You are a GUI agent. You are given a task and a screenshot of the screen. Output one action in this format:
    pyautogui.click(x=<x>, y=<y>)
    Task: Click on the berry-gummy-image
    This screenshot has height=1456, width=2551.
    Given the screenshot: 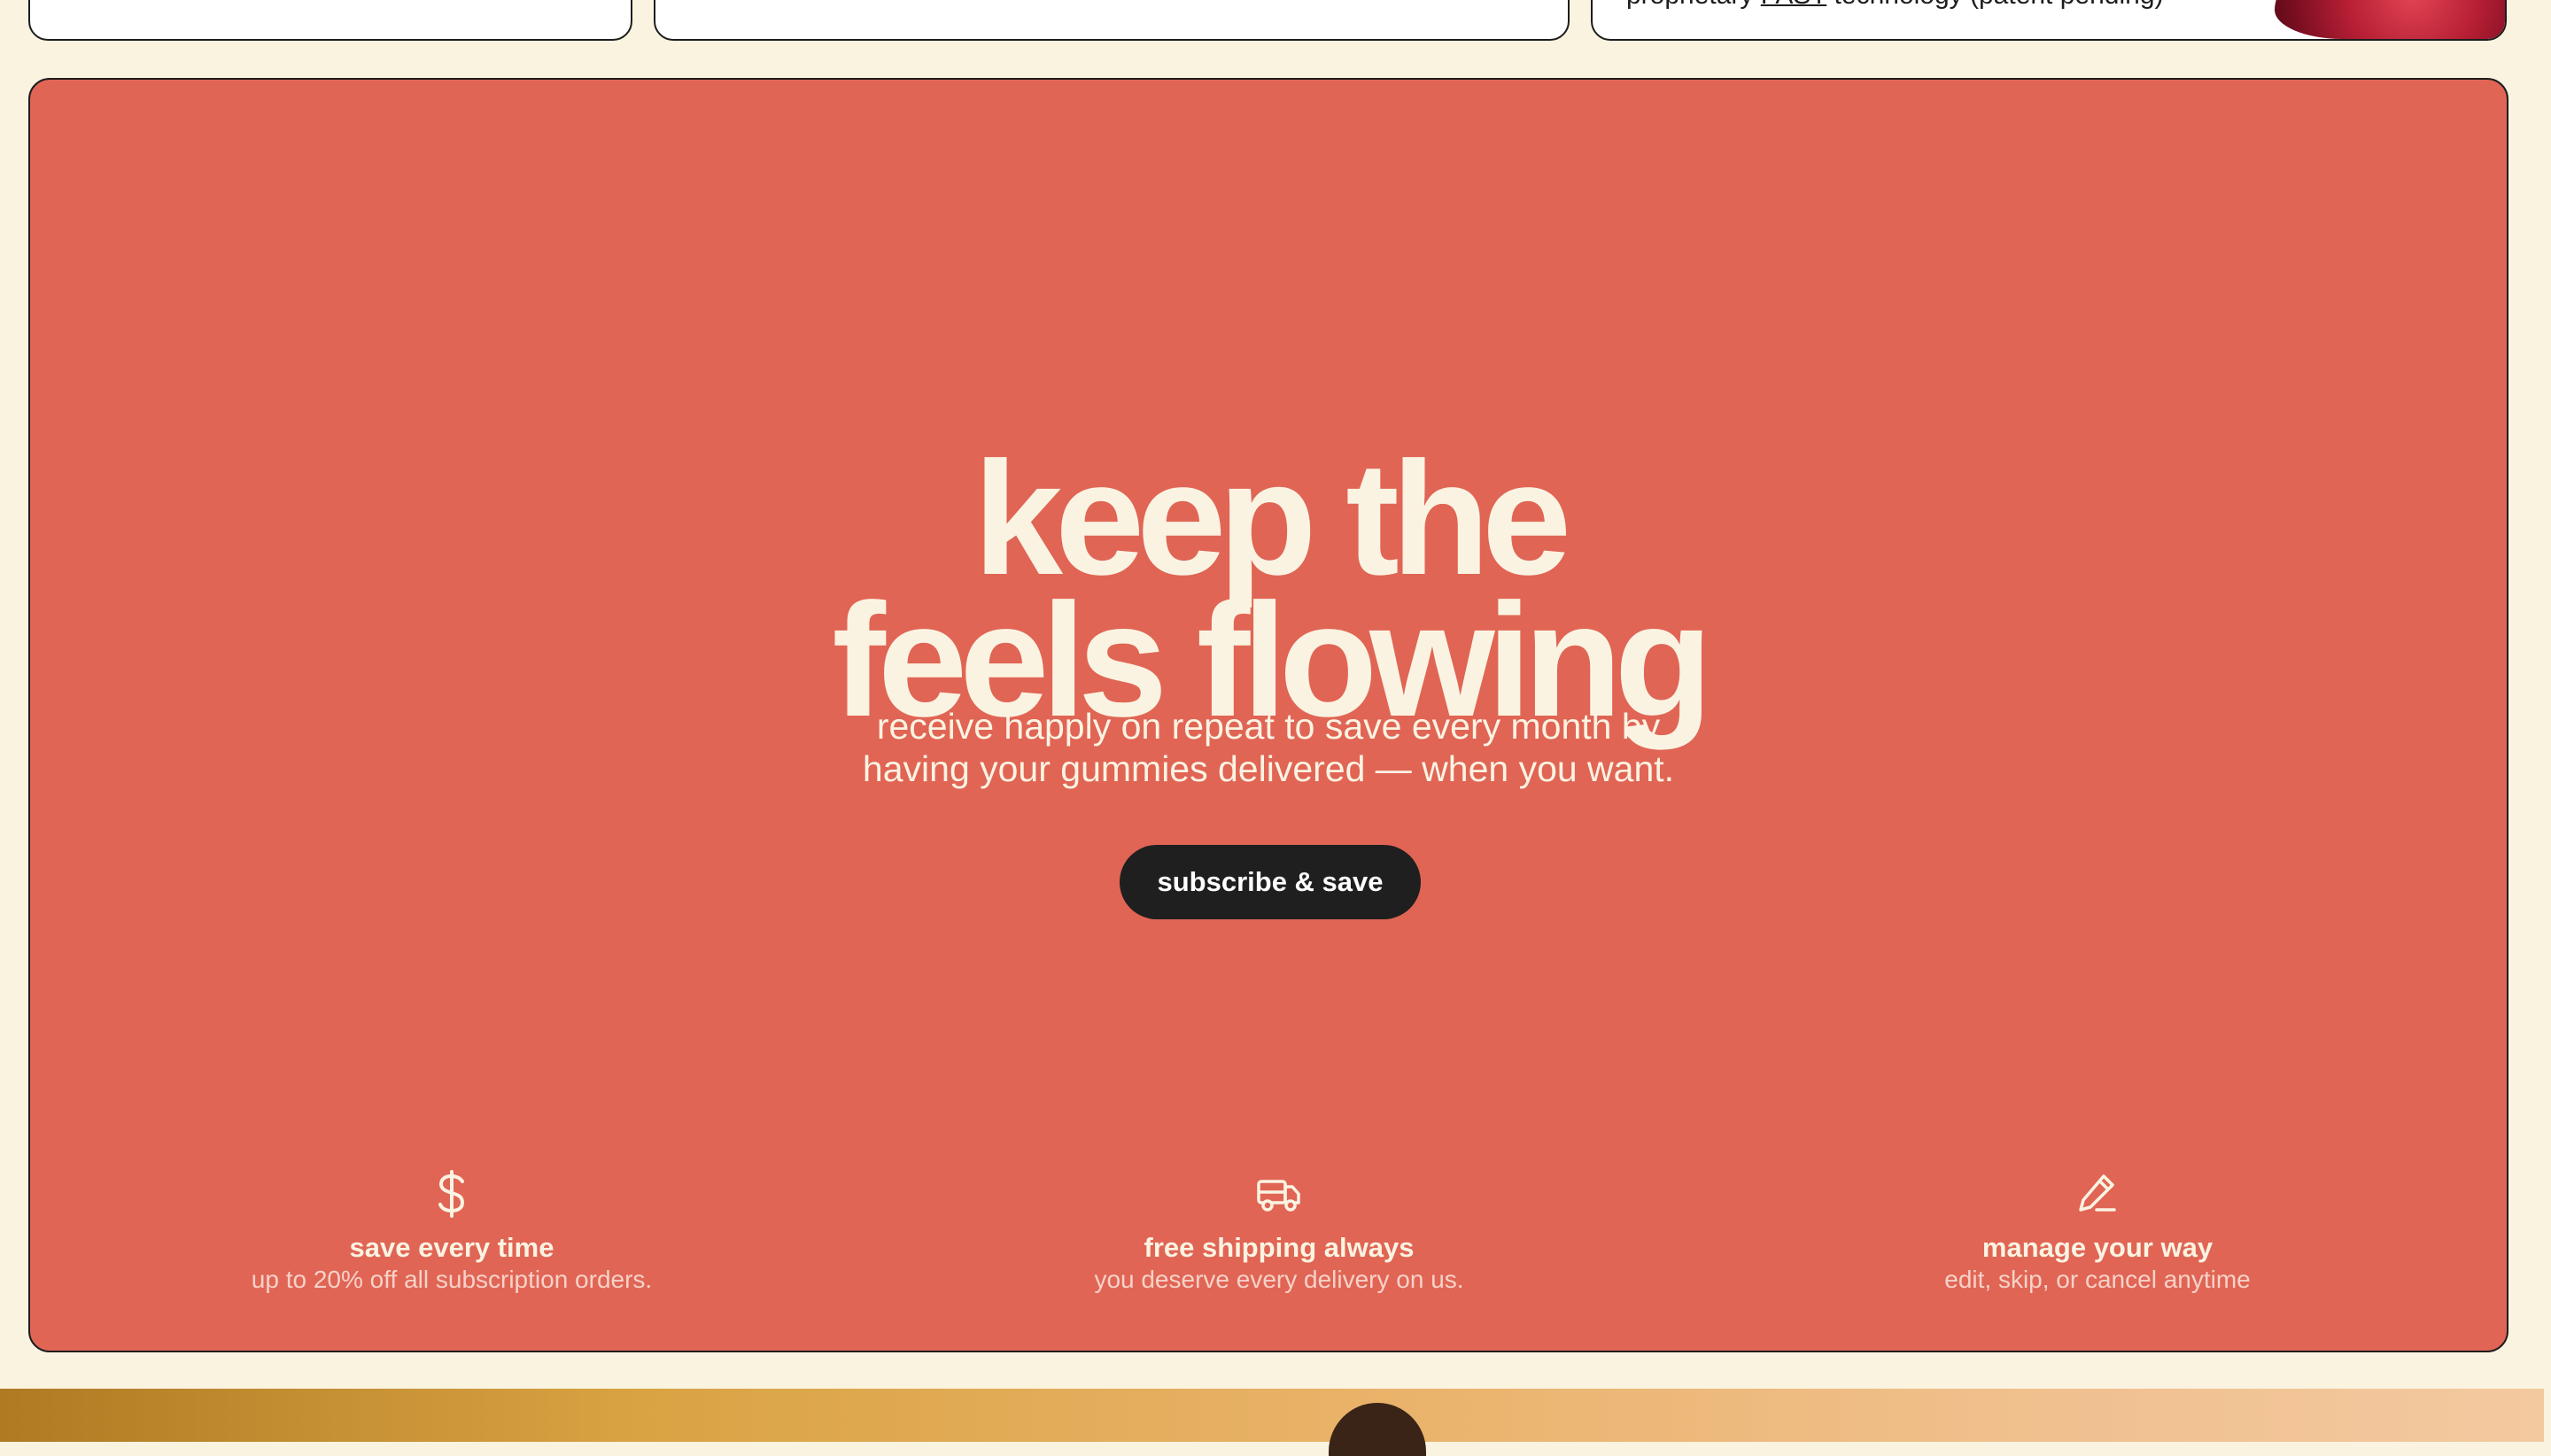 What is the action you would take?
    pyautogui.click(x=2390, y=19)
    